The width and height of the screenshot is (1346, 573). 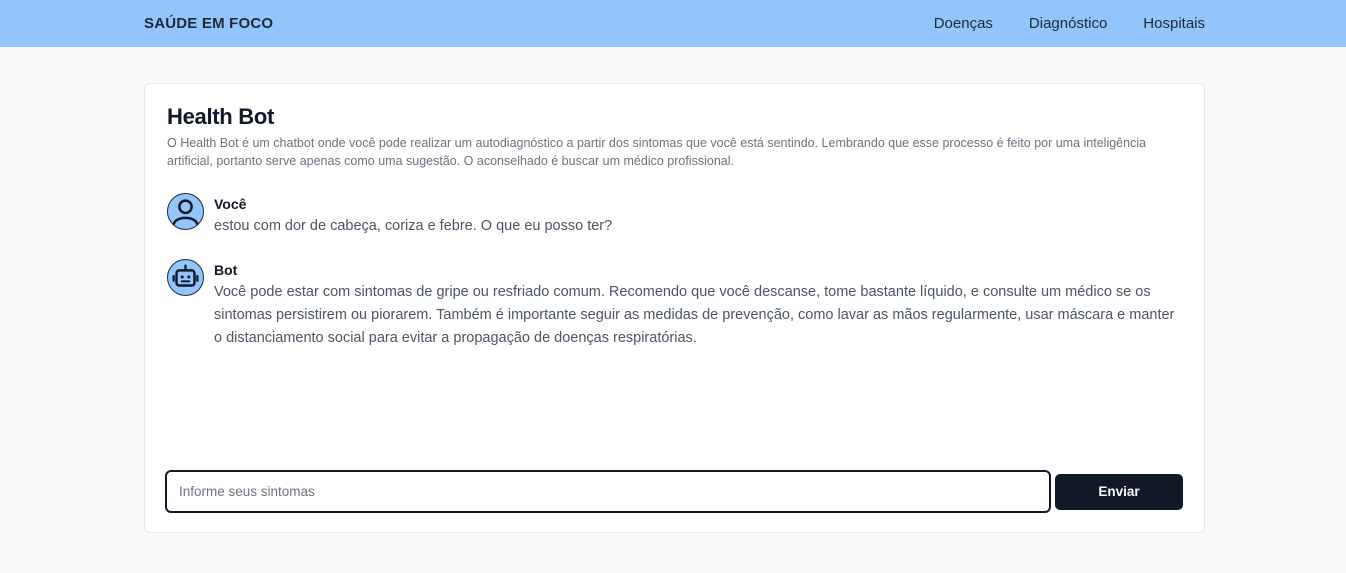 I want to click on message-sender: Bot, so click(x=226, y=270).